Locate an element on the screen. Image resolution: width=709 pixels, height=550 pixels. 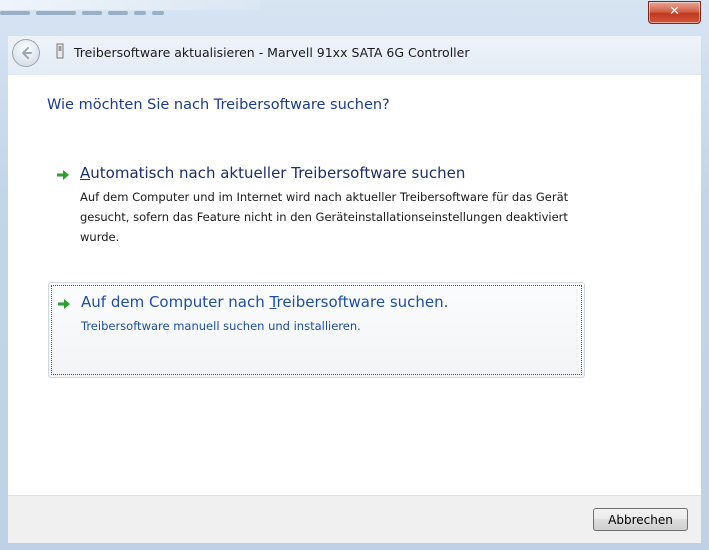
cancel-button: Abbrechen is located at coordinates (640, 519).